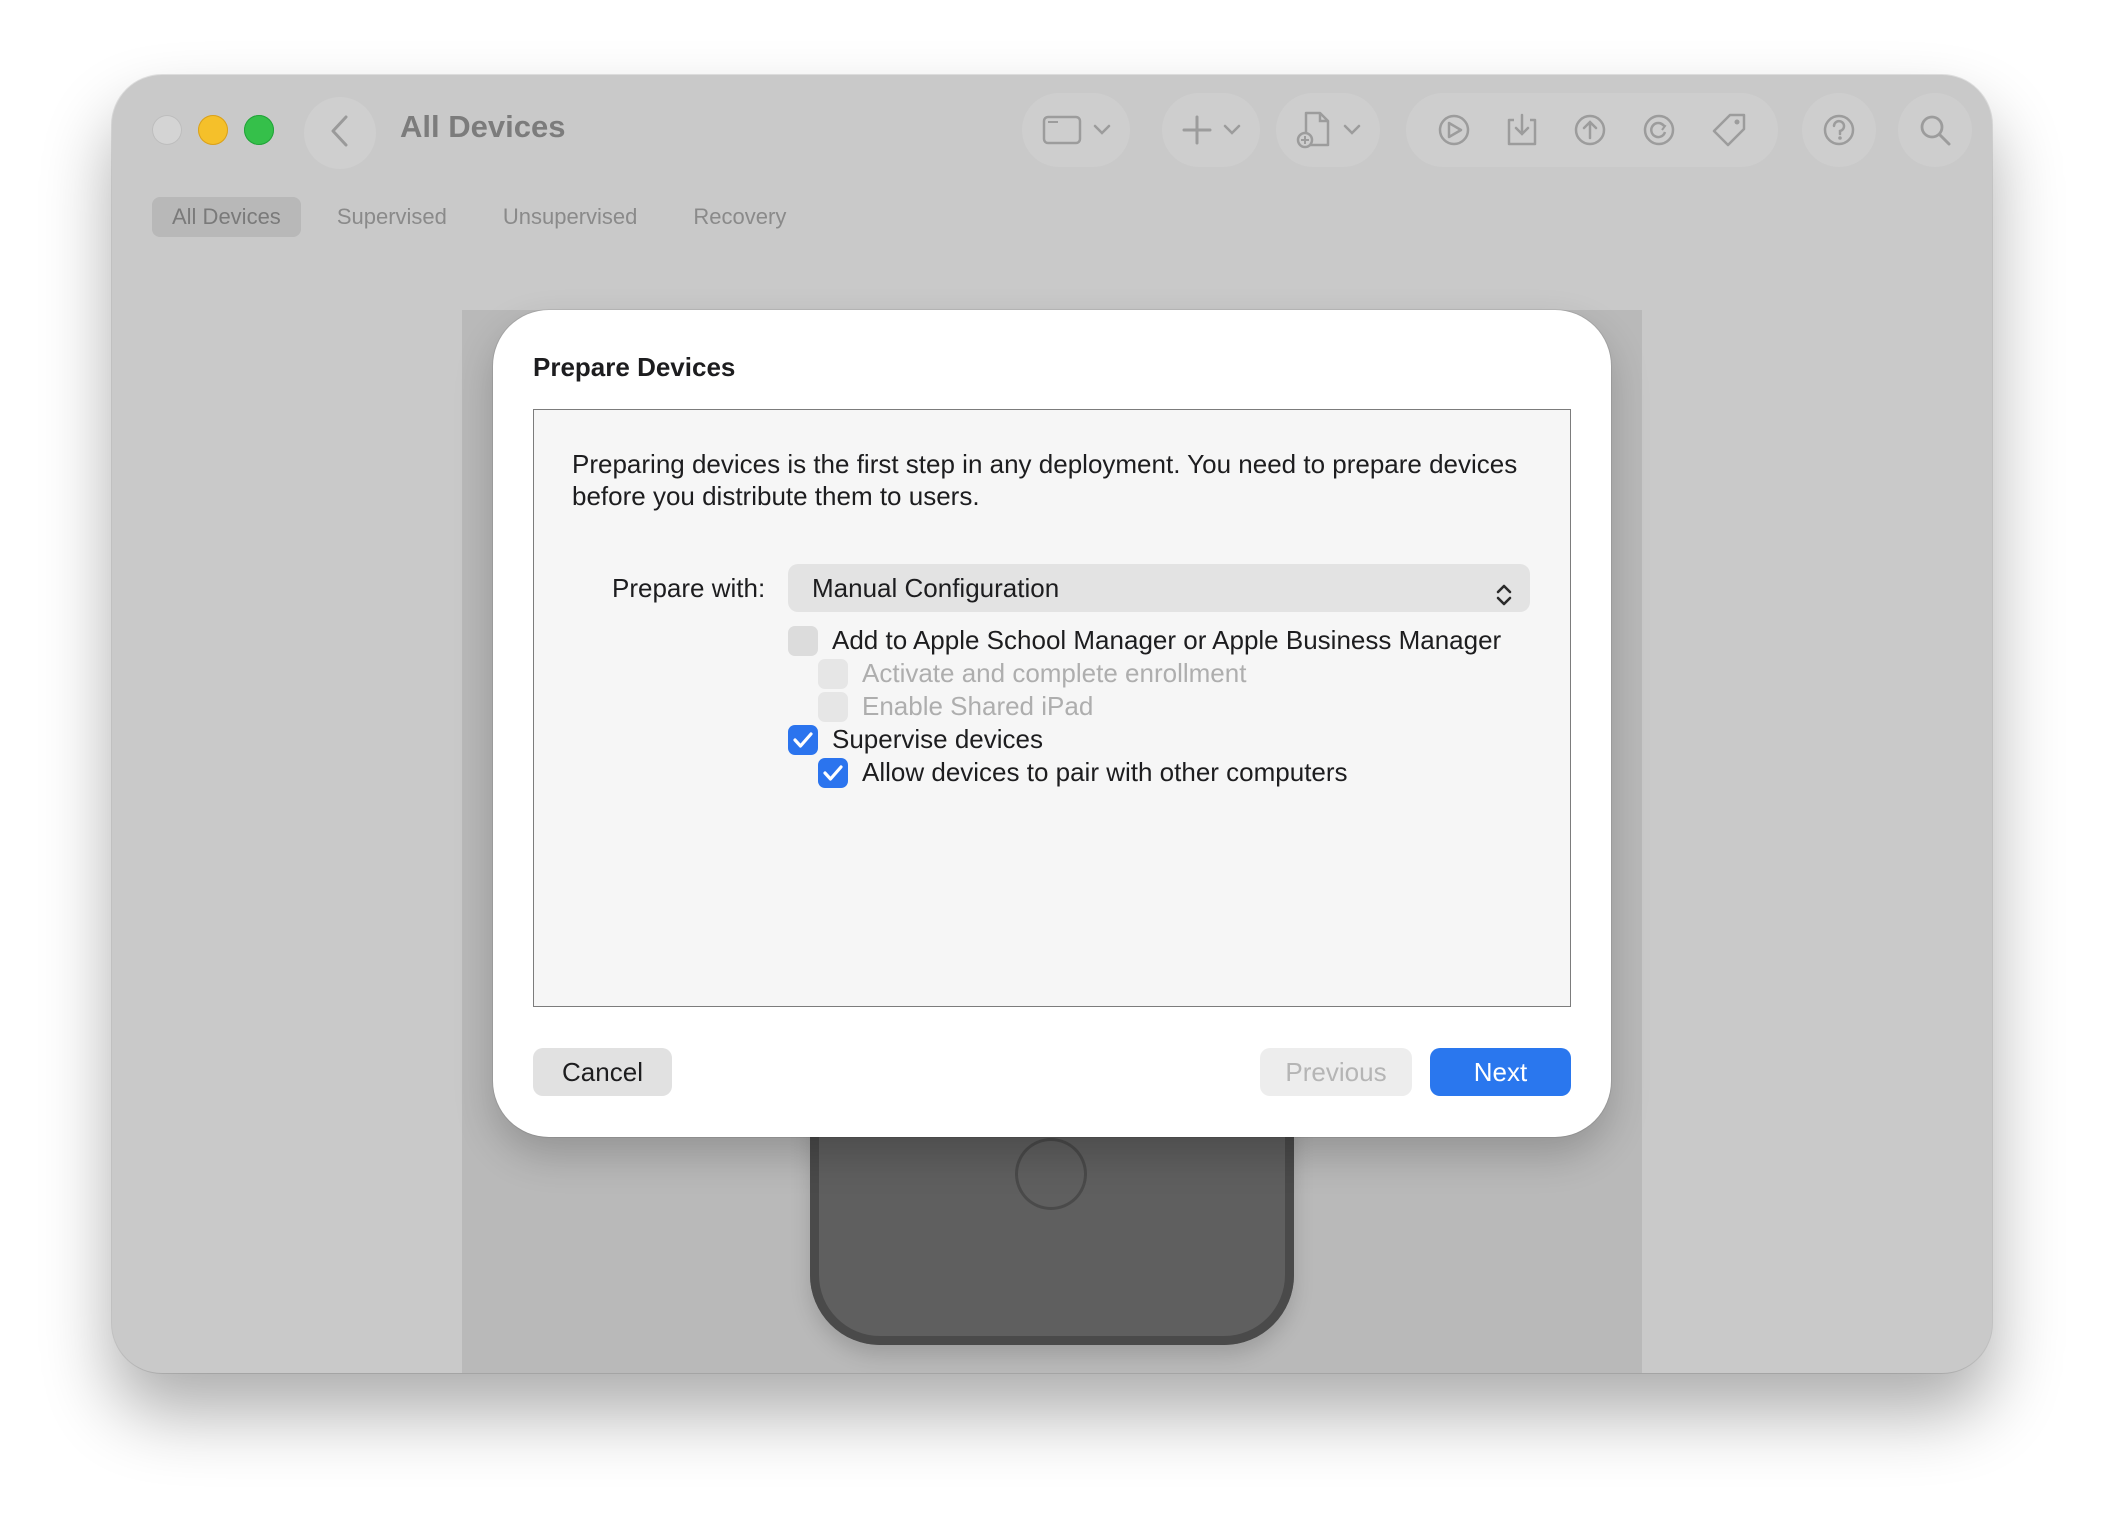 This screenshot has height=1520, width=2102. I want to click on tag-icon, so click(1729, 130).